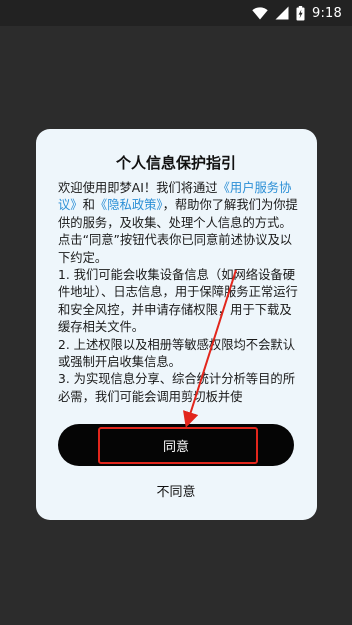 Image resolution: width=352 pixels, height=625 pixels. I want to click on status-icons: 9:18, so click(297, 13).